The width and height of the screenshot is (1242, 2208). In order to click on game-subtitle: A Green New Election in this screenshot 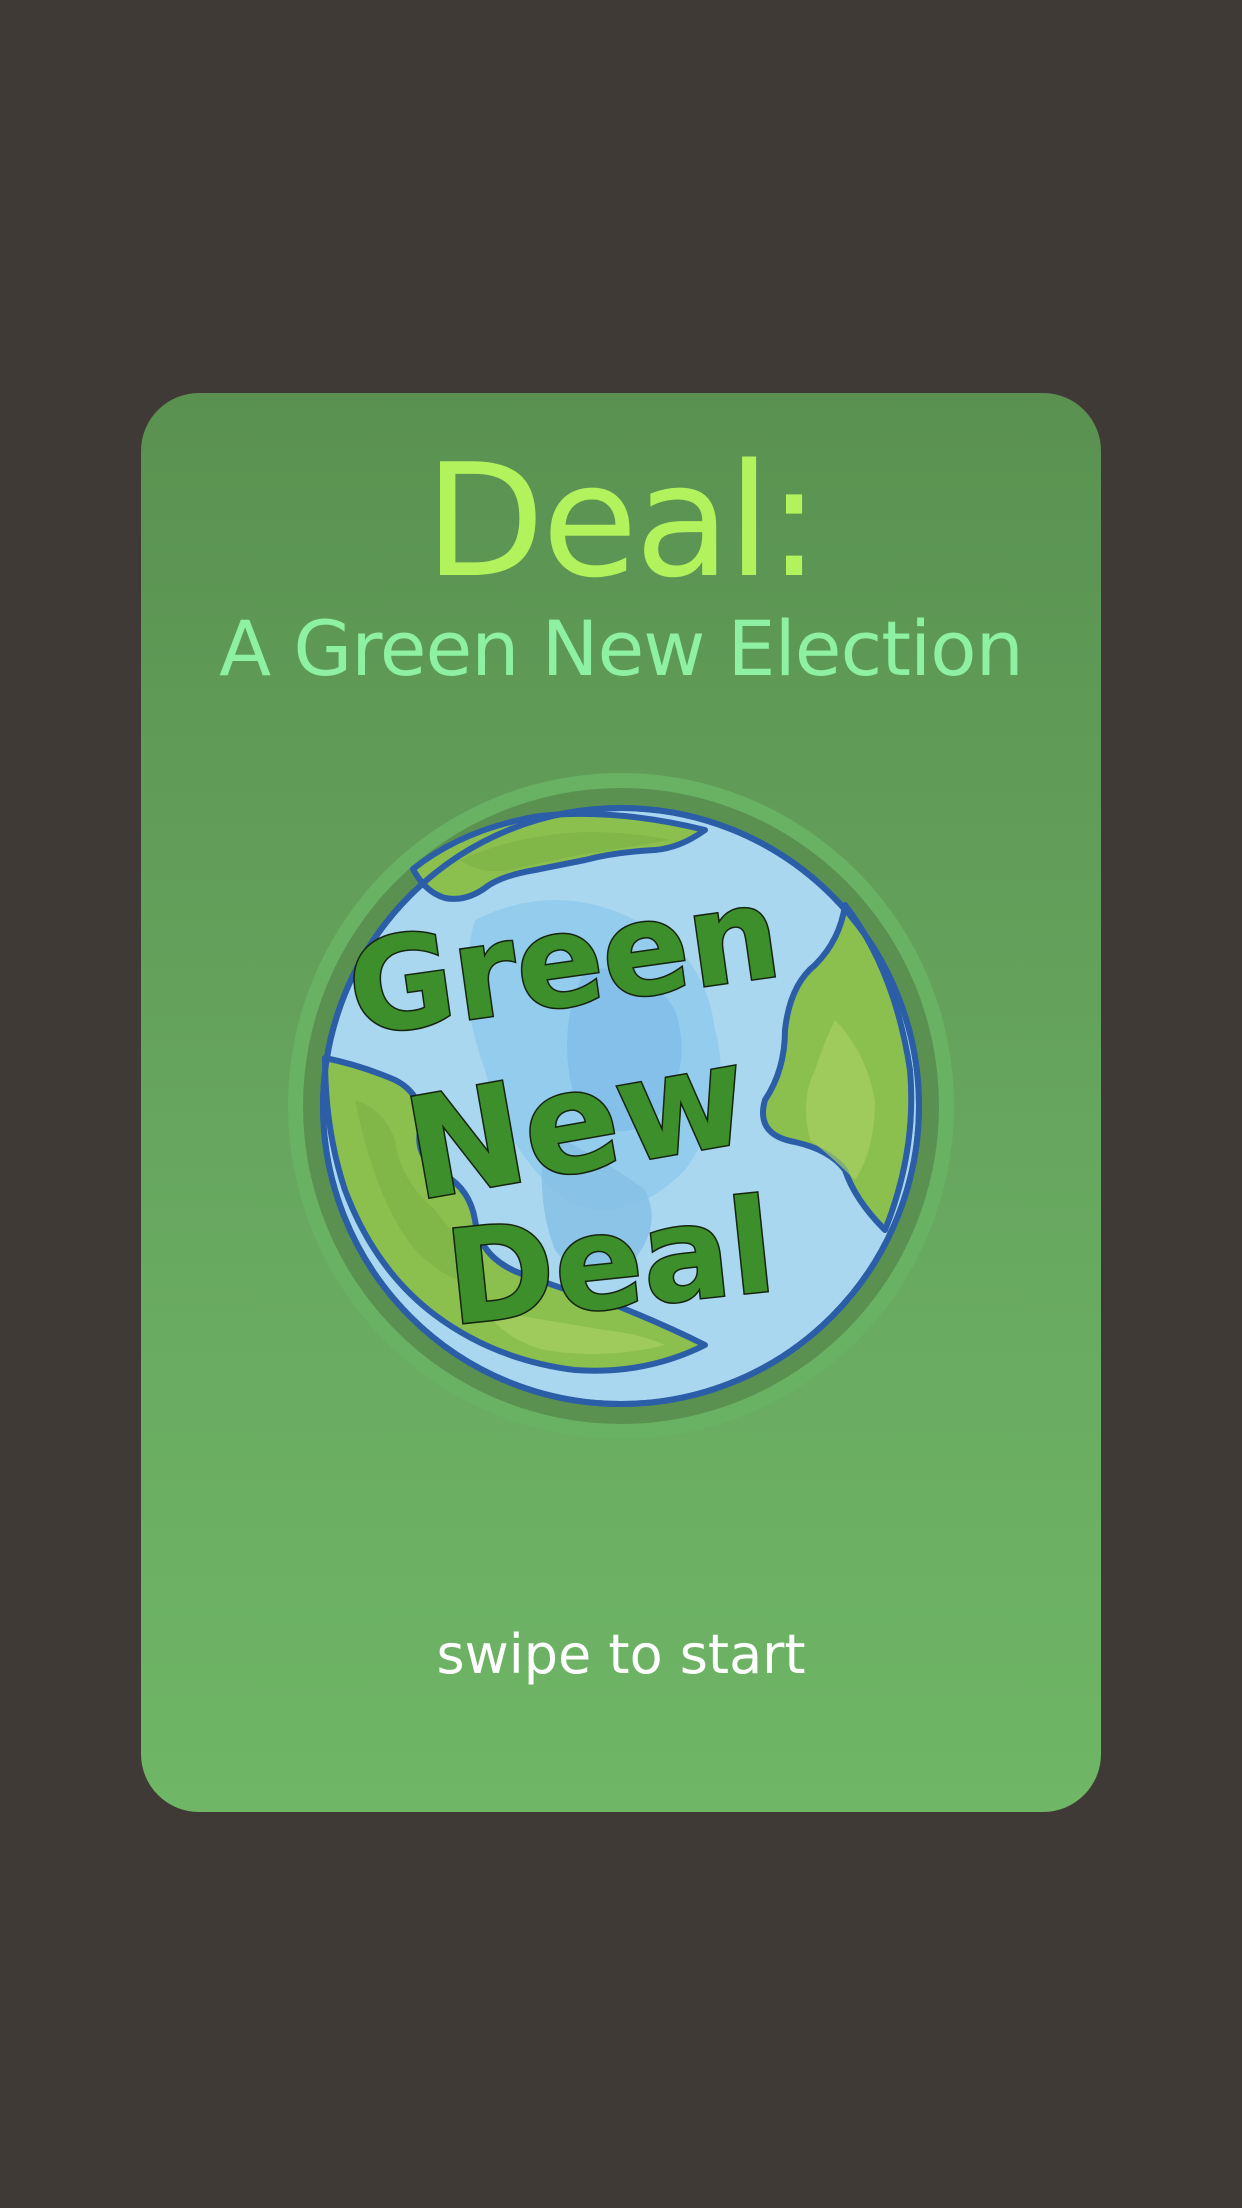, I will do `click(621, 648)`.